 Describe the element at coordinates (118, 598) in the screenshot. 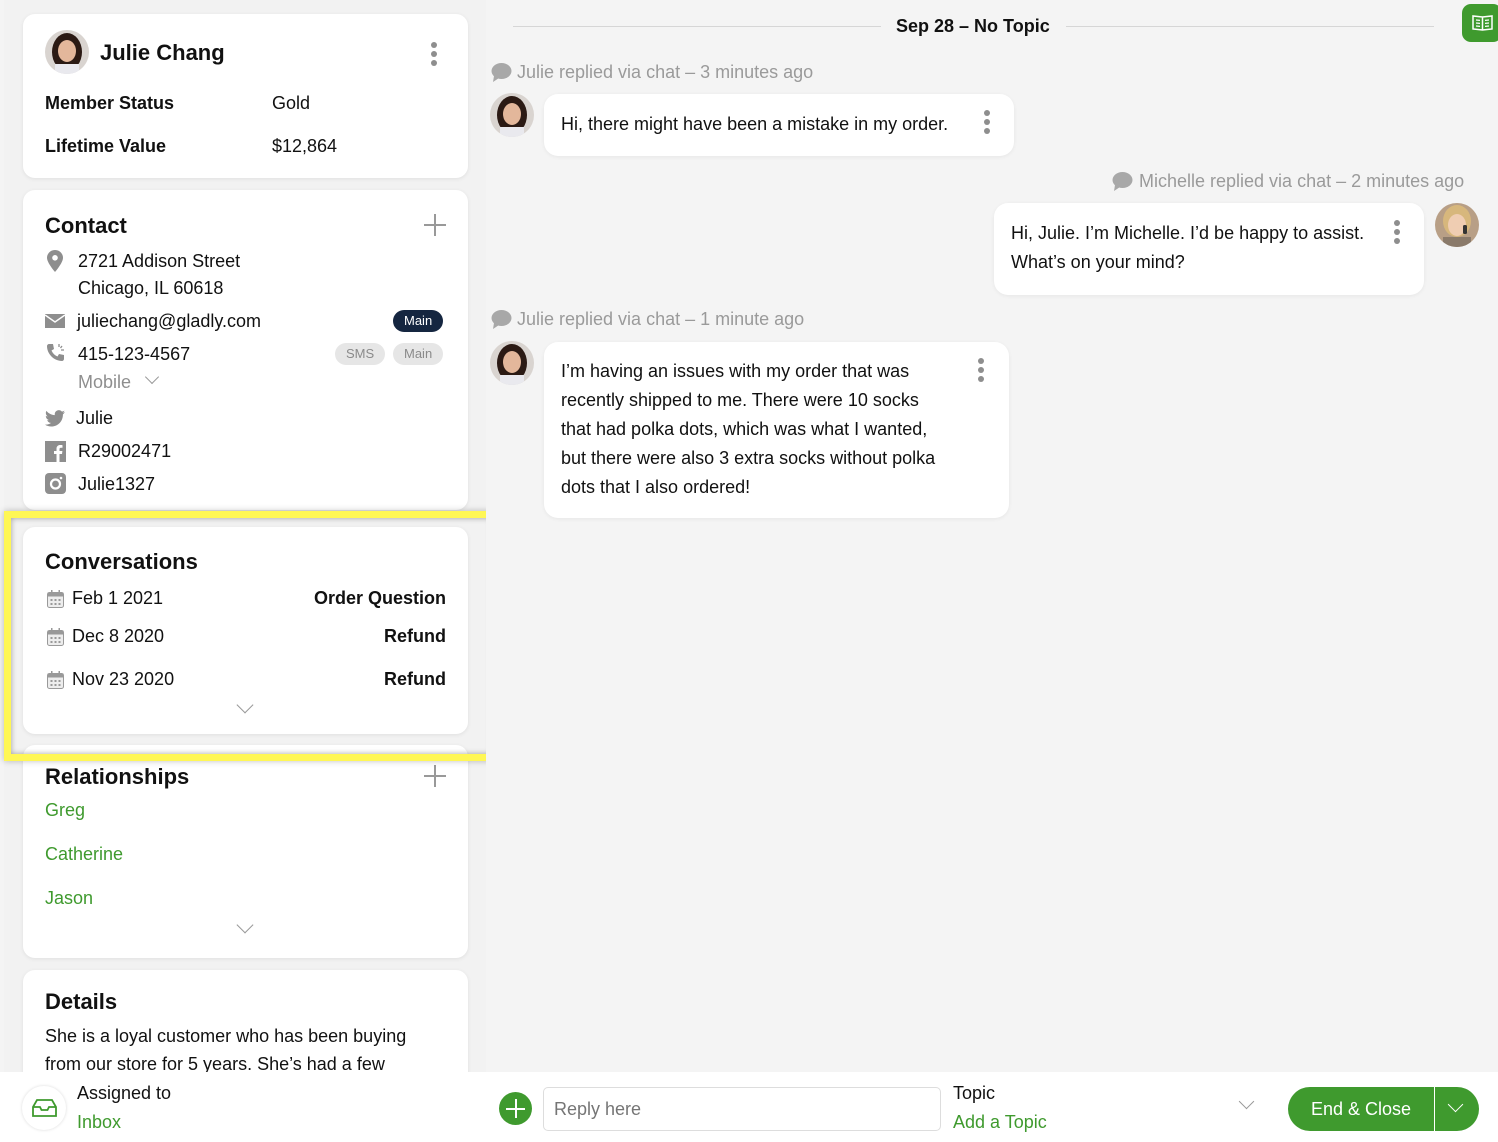

I see `conversation-date: Feb 1 2021` at that location.